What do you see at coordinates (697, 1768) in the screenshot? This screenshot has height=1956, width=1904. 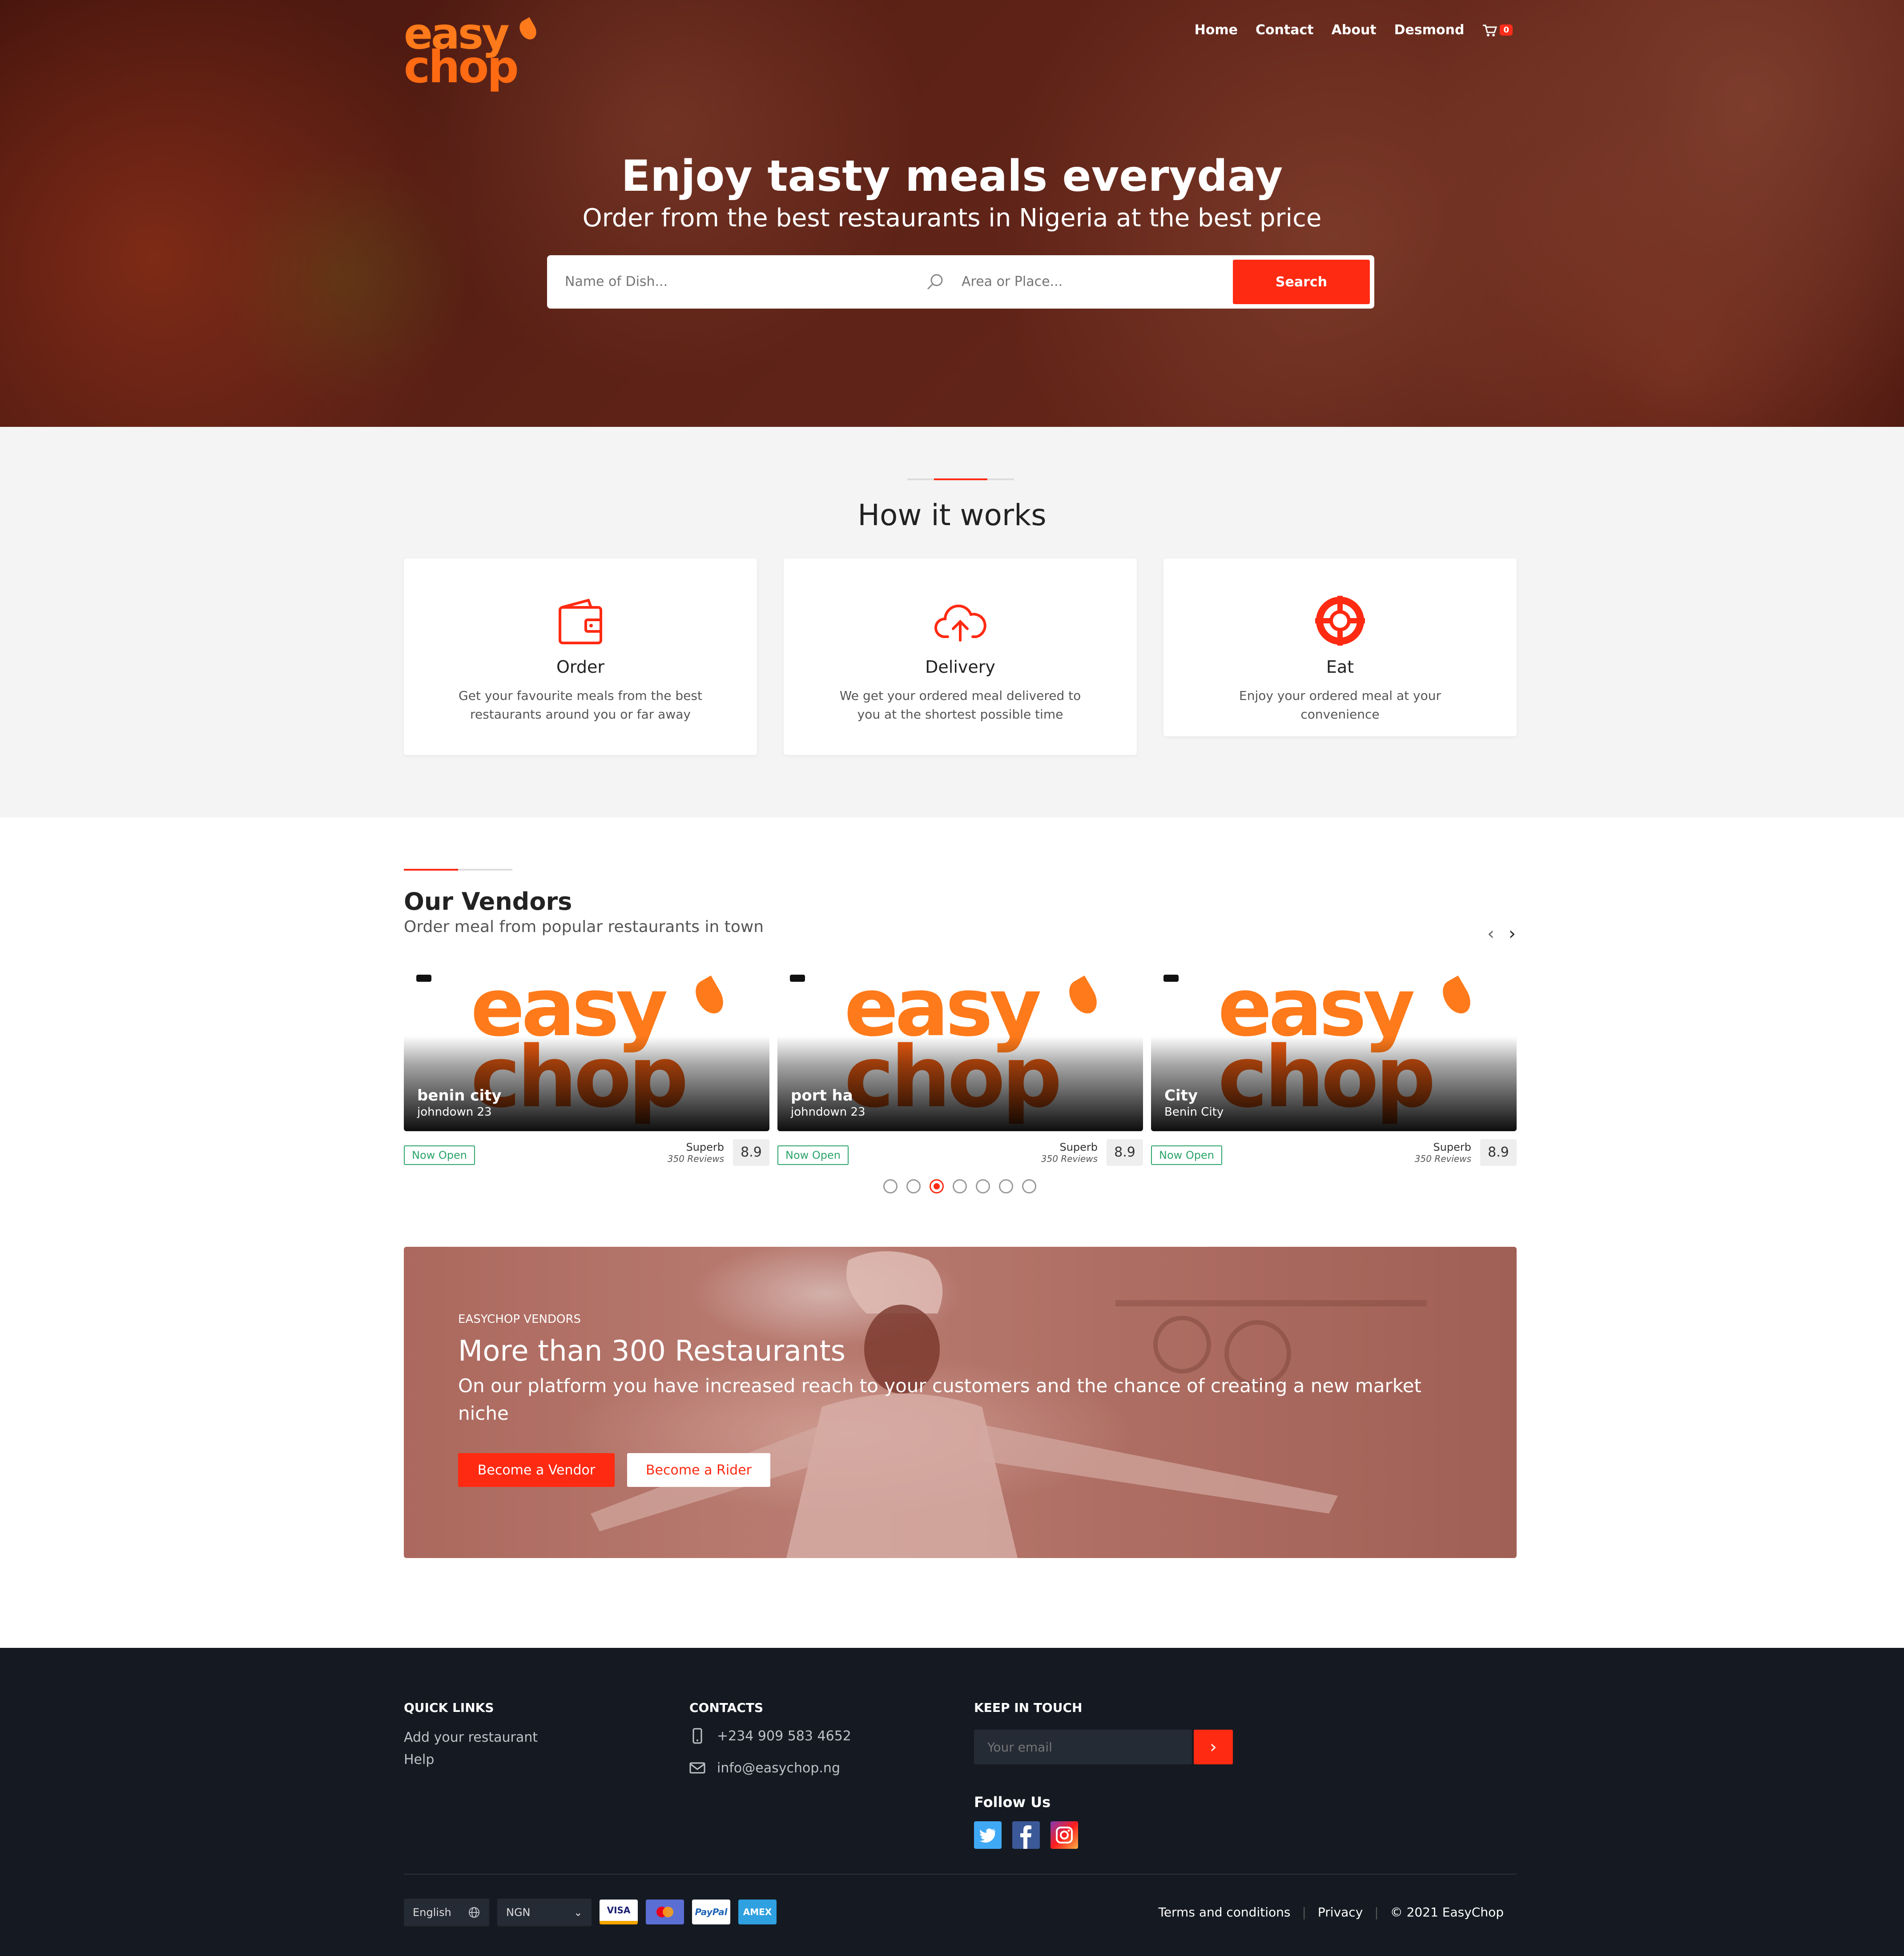 I see `mail-icon` at bounding box center [697, 1768].